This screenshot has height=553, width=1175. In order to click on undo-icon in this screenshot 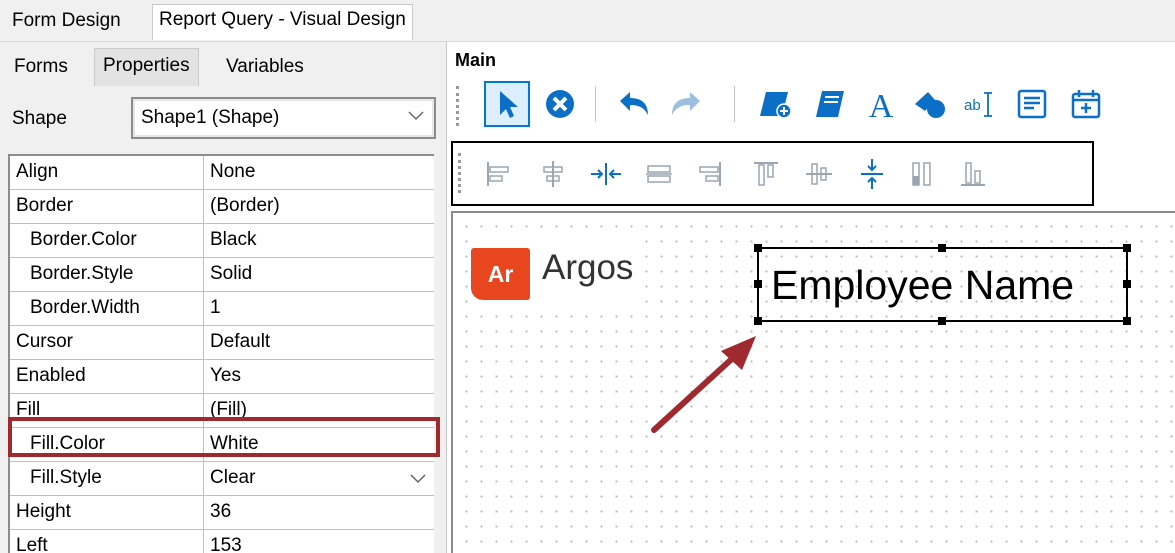, I will do `click(634, 104)`.